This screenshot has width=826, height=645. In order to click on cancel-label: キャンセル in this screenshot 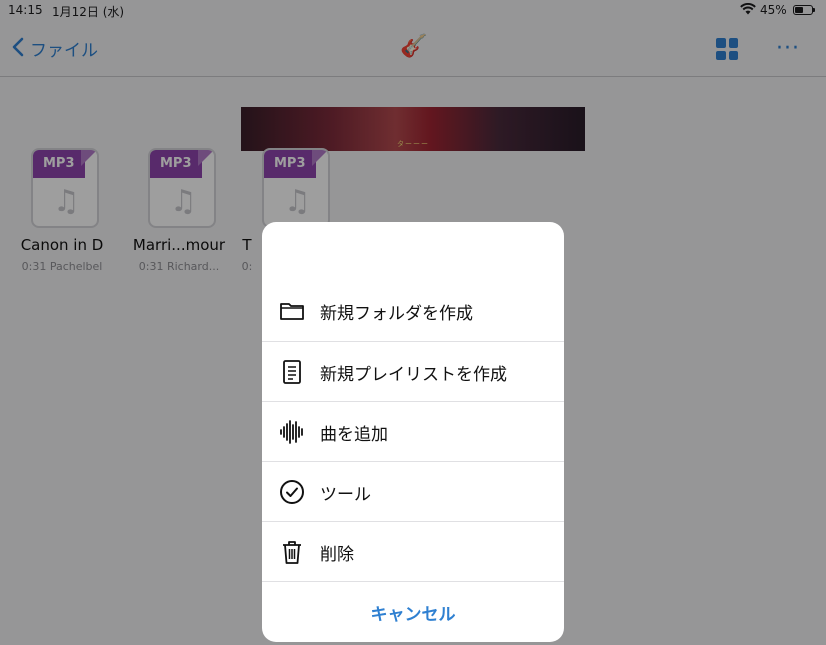, I will do `click(413, 615)`.